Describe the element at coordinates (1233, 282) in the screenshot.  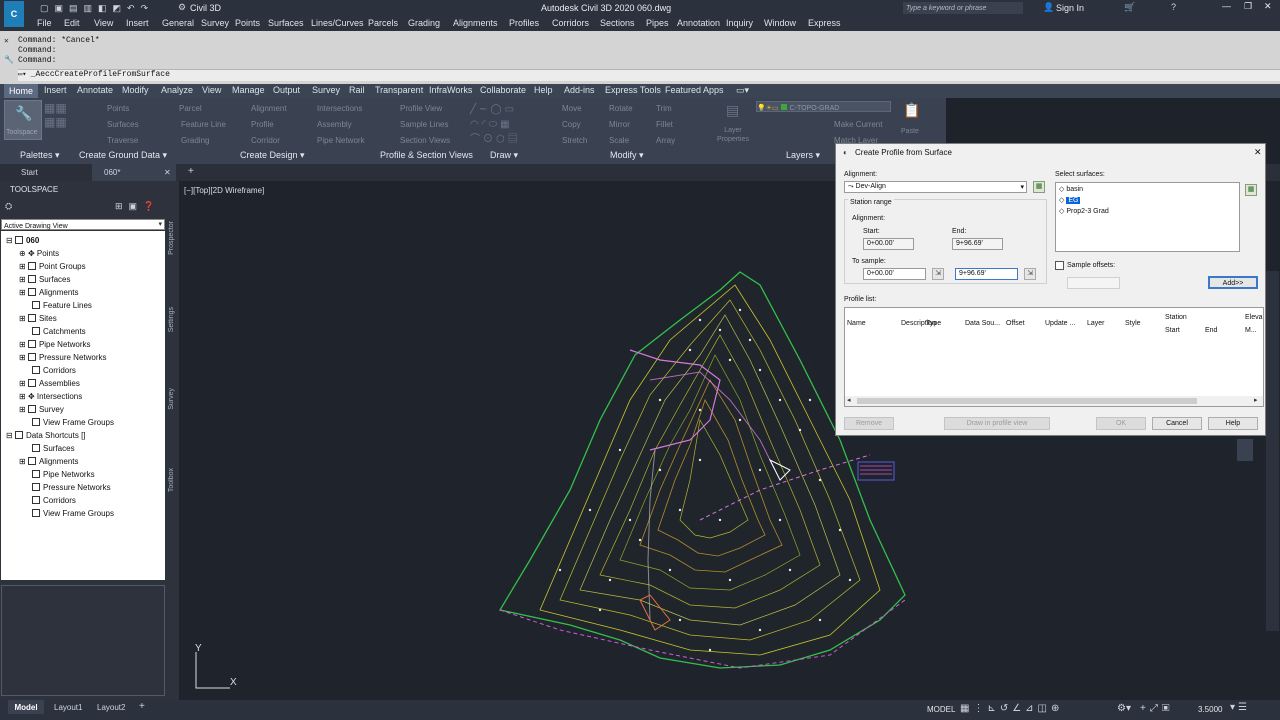
I see `add-button: Add>>` at that location.